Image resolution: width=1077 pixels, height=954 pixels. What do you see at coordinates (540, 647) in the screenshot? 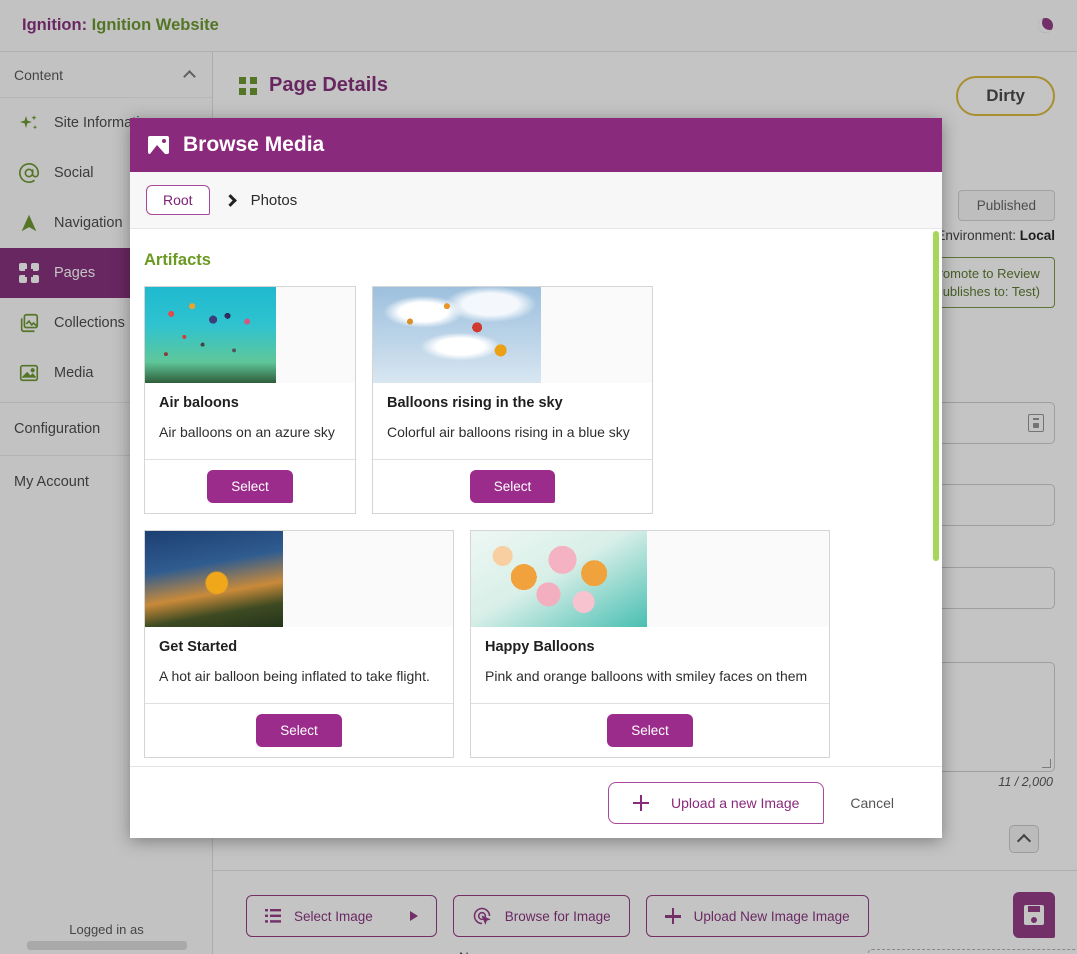
I see `media-name: Happy Balloons` at bounding box center [540, 647].